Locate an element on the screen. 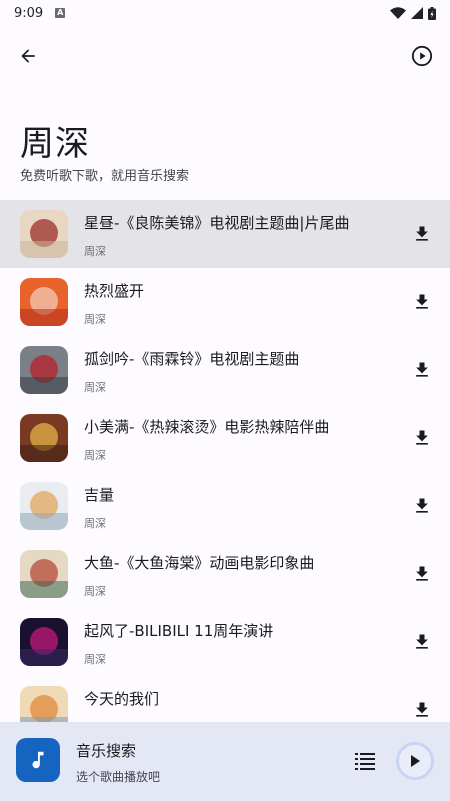  player-subtitle: 选个歌曲播放吧 is located at coordinates (118, 777).